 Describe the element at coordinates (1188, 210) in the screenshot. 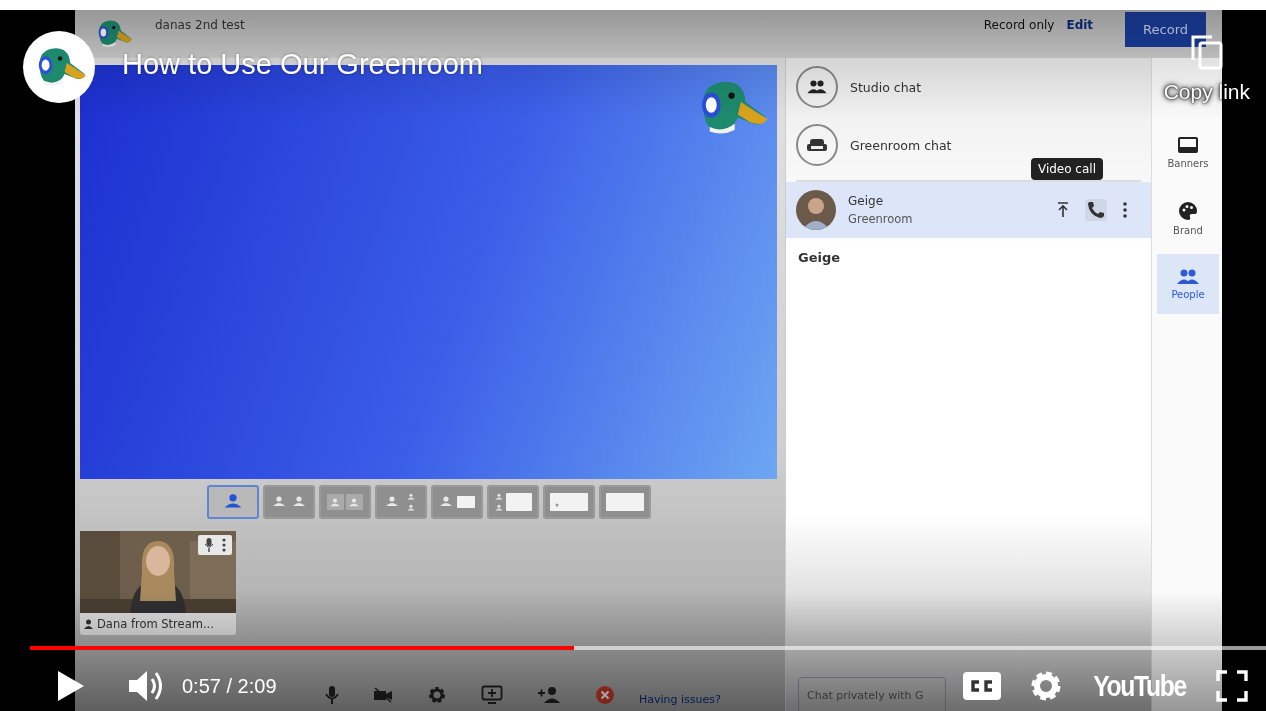

I see `palette-icon` at that location.